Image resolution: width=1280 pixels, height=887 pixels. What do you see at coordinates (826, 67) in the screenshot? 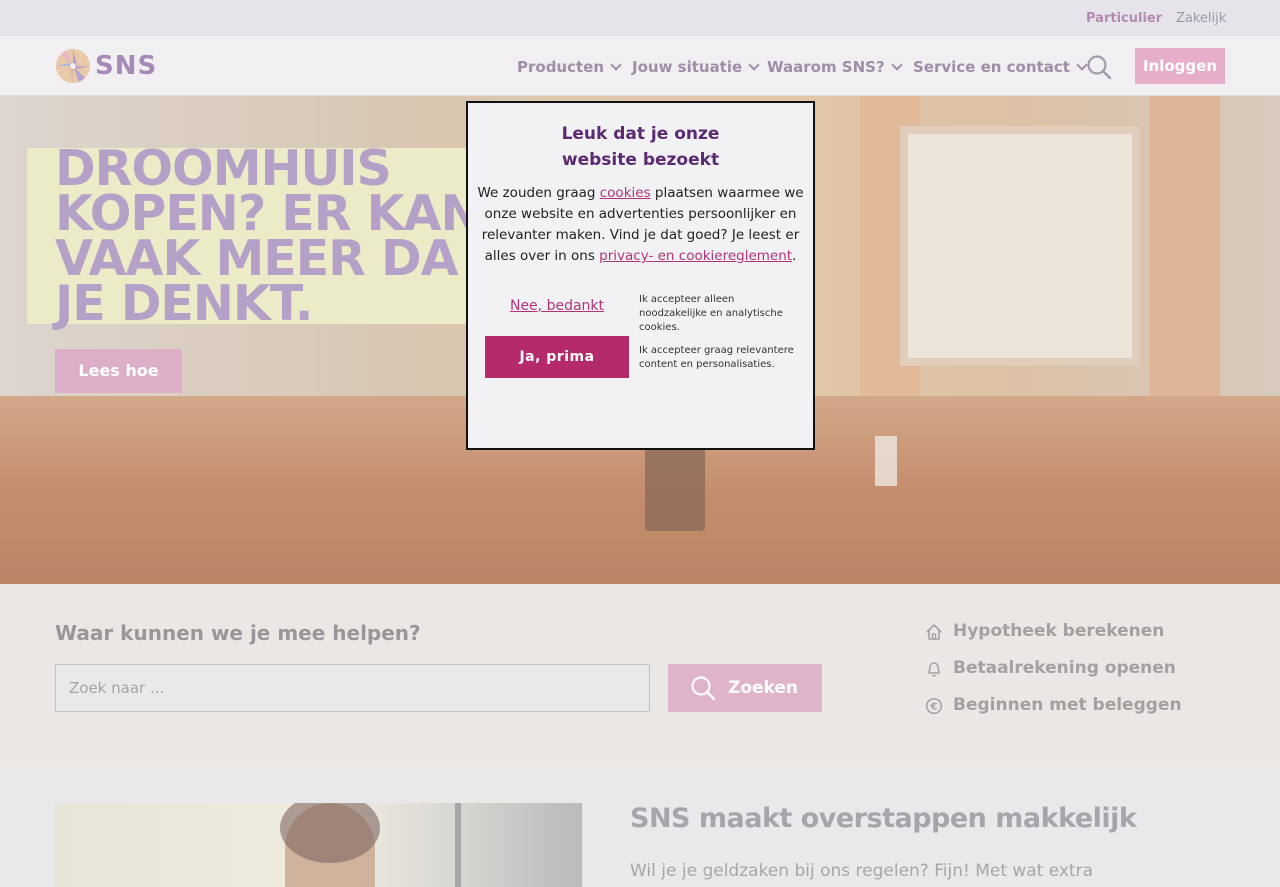
I see `nav-item-label: Waarom SNS?` at bounding box center [826, 67].